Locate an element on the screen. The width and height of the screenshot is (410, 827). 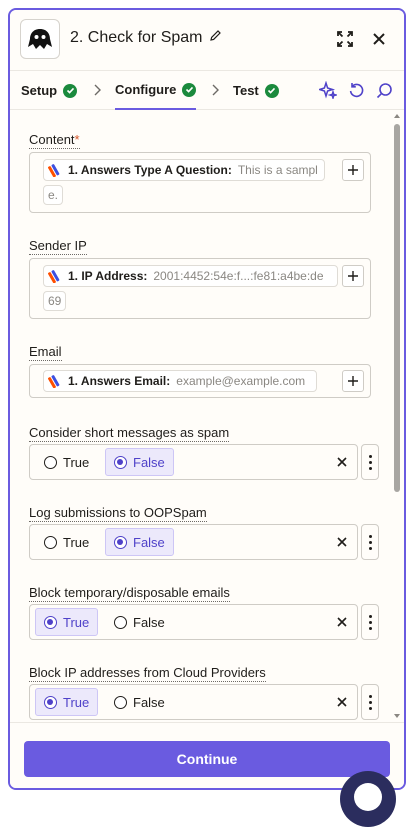
tab-test: Test is located at coordinates (256, 90).